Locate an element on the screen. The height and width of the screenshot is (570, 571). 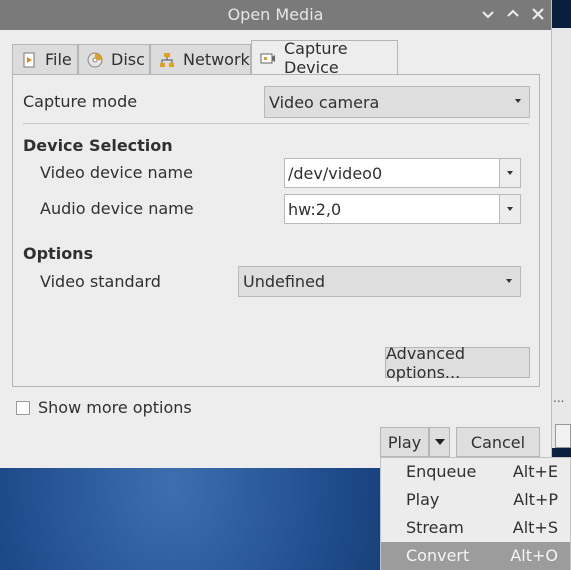
tab-network: Network is located at coordinates (200, 59).